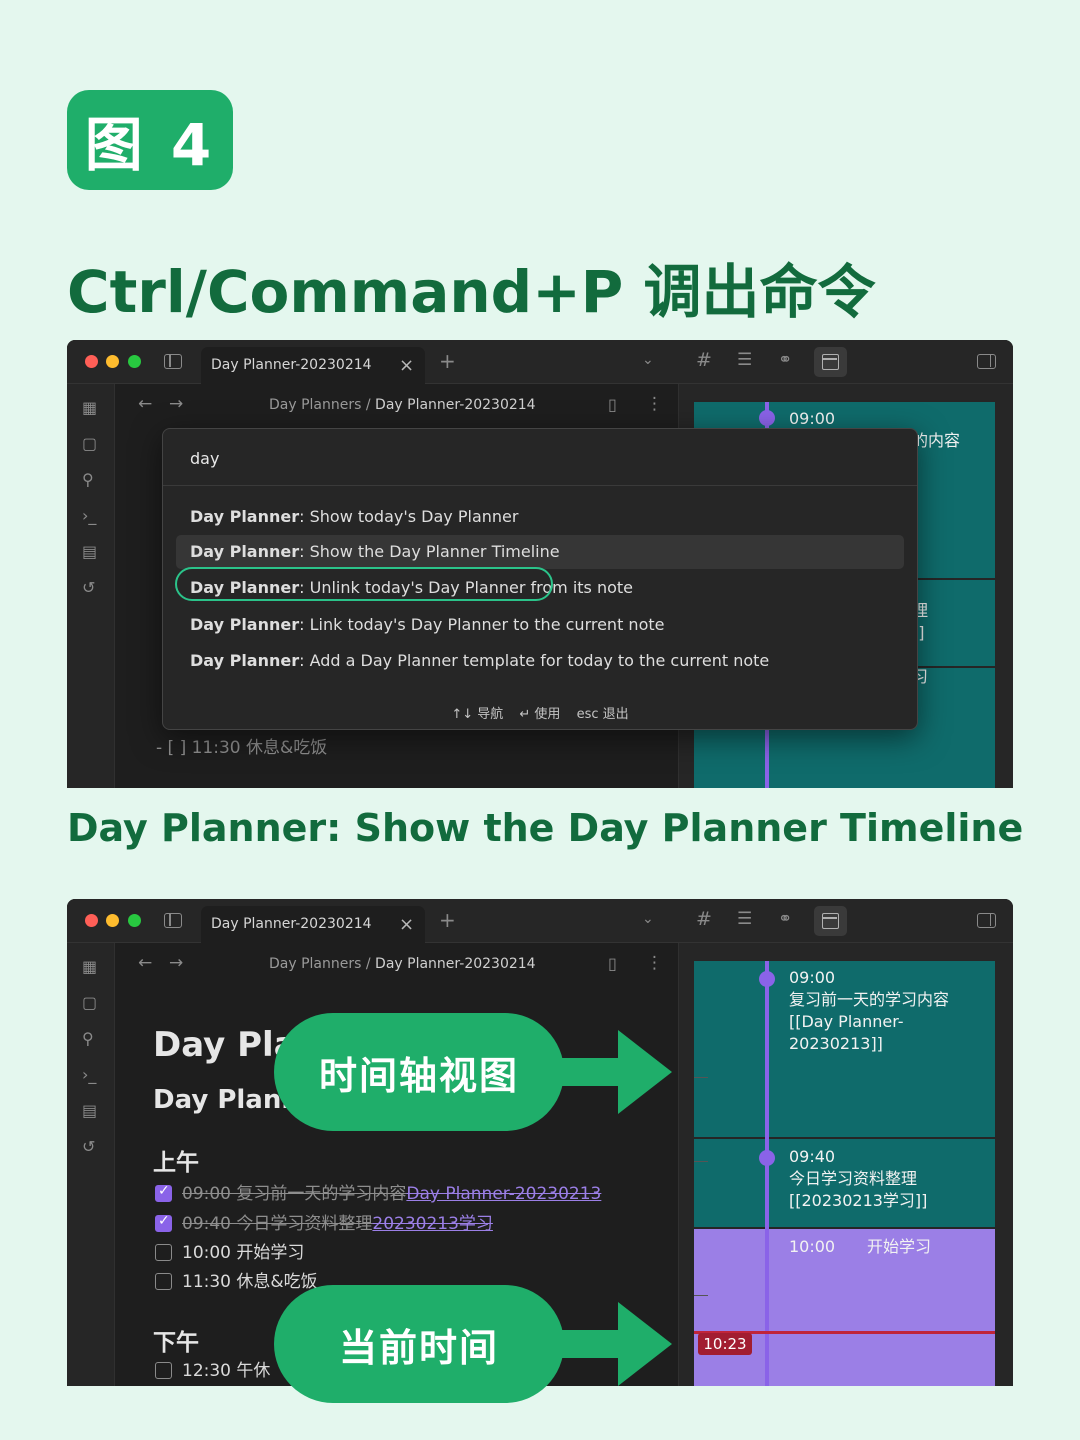 The height and width of the screenshot is (1440, 1080). What do you see at coordinates (229, 1250) in the screenshot?
I see `task-item: 10:00 开始学习` at bounding box center [229, 1250].